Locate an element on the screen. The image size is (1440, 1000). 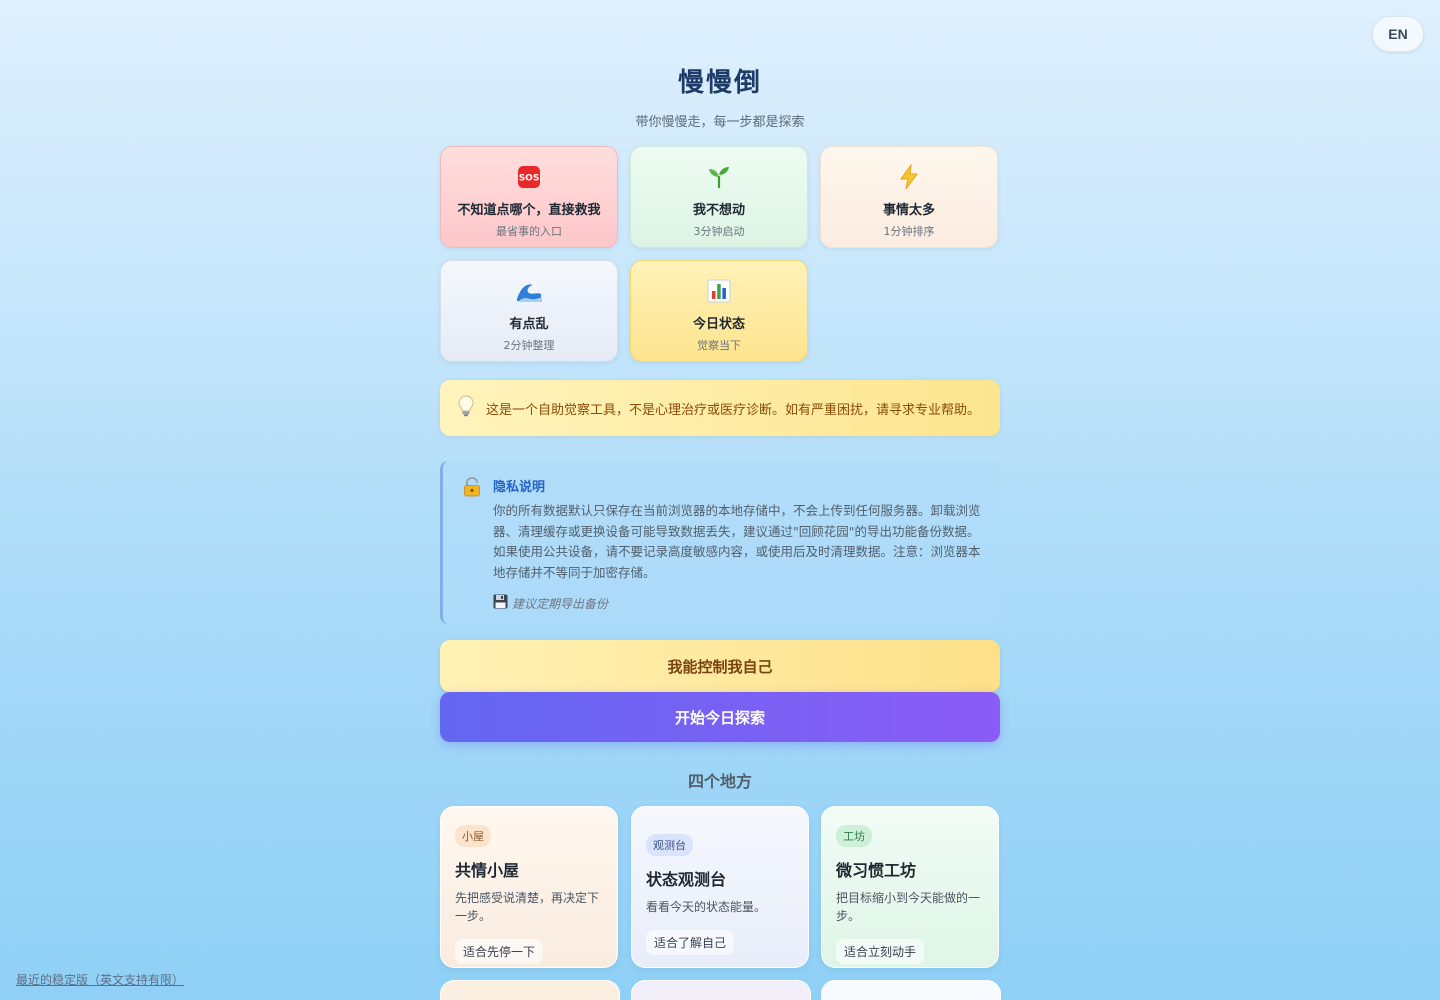
lightning-icon is located at coordinates (909, 177).